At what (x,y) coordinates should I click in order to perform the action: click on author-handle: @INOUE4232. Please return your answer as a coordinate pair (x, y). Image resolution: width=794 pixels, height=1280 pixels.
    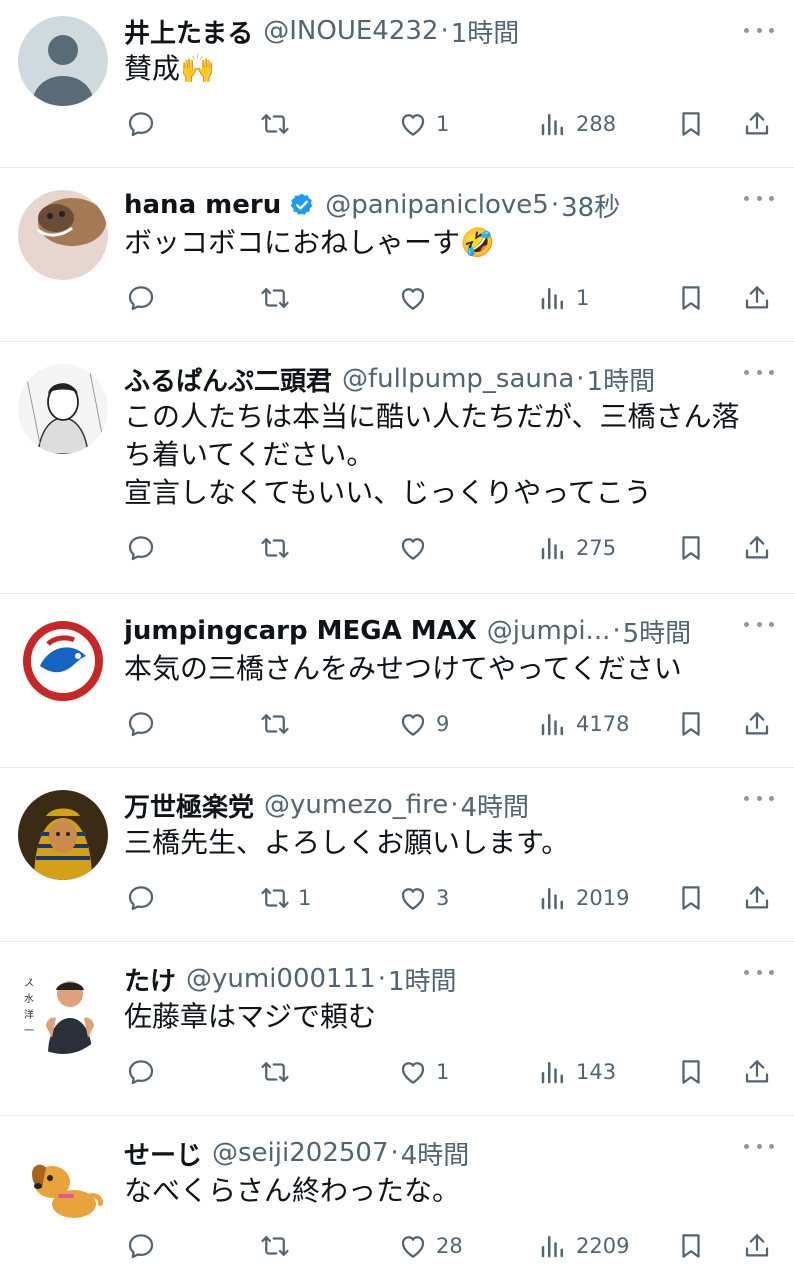
    Looking at the image, I should click on (350, 31).